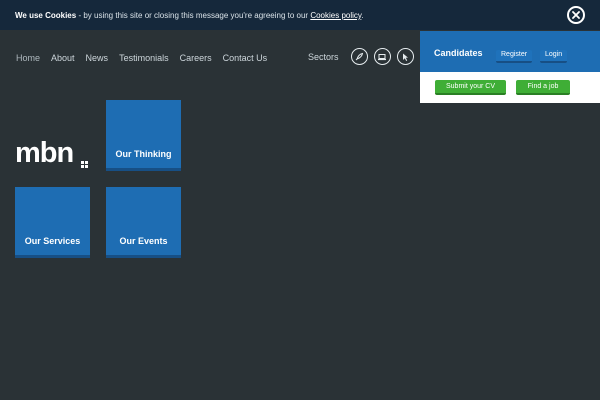 Image resolution: width=600 pixels, height=400 pixels. Describe the element at coordinates (144, 58) in the screenshot. I see `nav-testimonials: Testimonials` at that location.